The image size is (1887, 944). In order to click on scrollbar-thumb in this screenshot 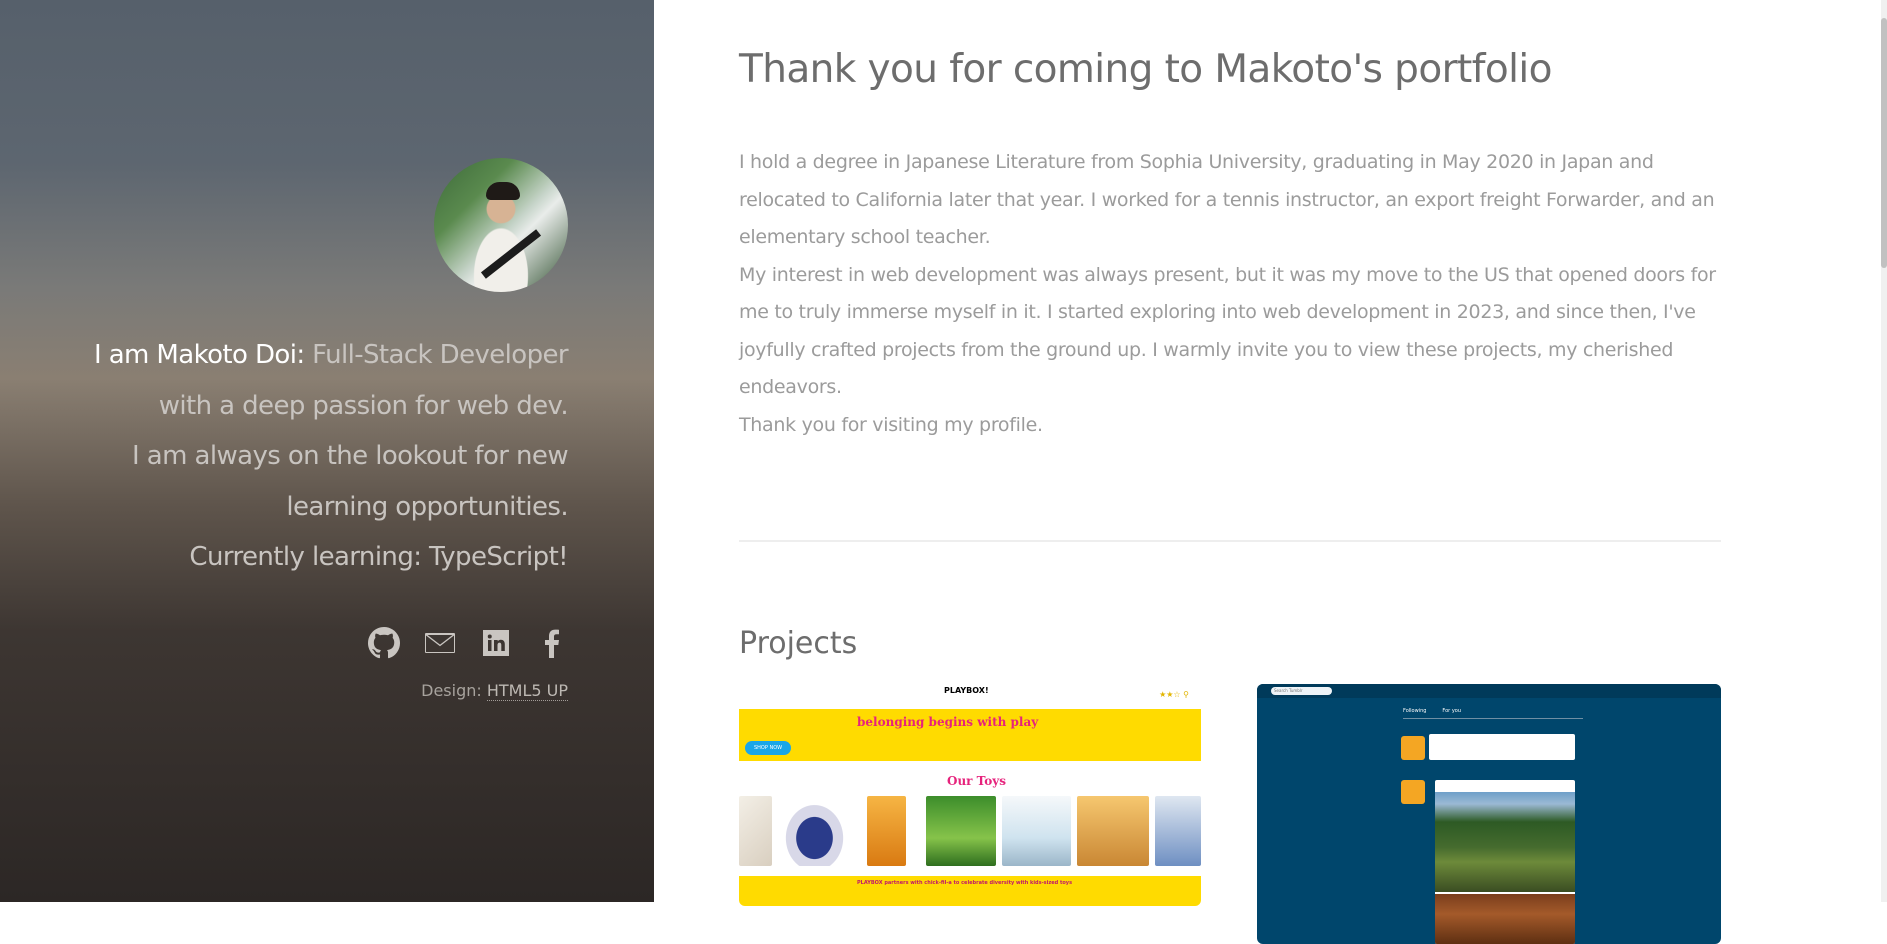, I will do `click(1884, 143)`.